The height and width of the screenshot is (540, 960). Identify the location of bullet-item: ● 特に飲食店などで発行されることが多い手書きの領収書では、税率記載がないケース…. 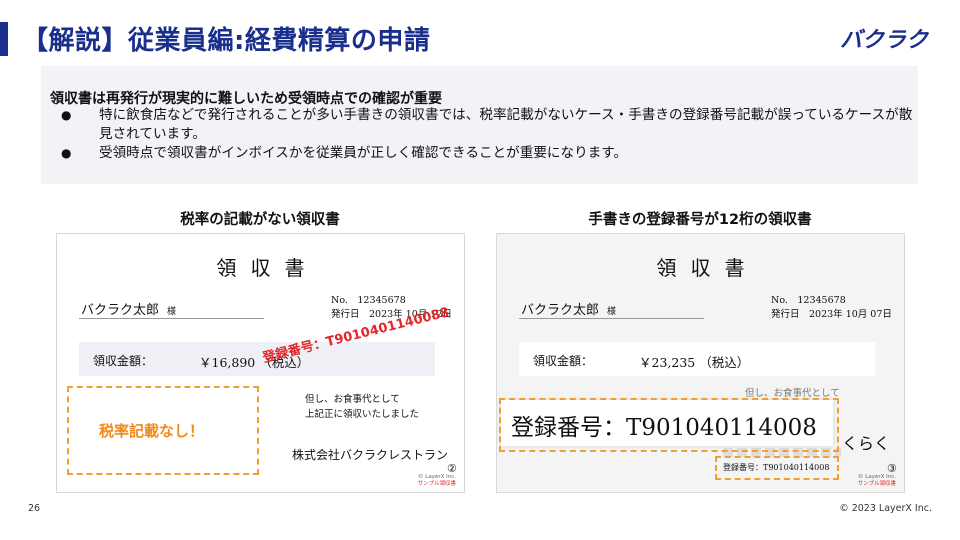
(485, 125).